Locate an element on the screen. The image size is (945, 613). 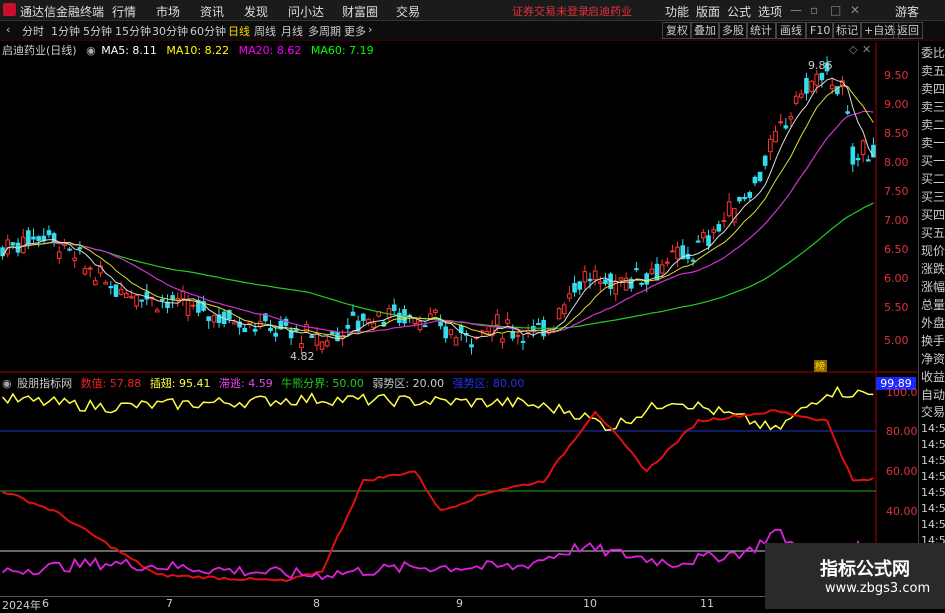
f10-button: F10 is located at coordinates (820, 30).